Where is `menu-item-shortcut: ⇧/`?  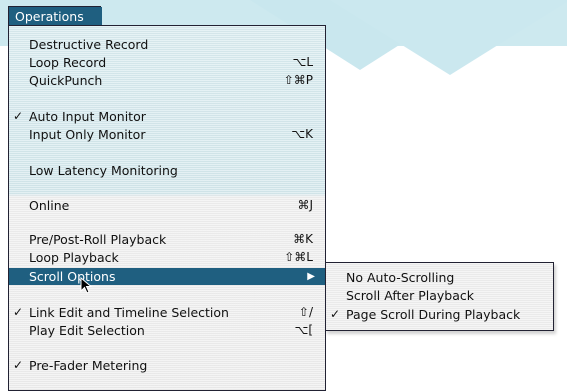
menu-item-shortcut: ⇧/ is located at coordinates (305, 312).